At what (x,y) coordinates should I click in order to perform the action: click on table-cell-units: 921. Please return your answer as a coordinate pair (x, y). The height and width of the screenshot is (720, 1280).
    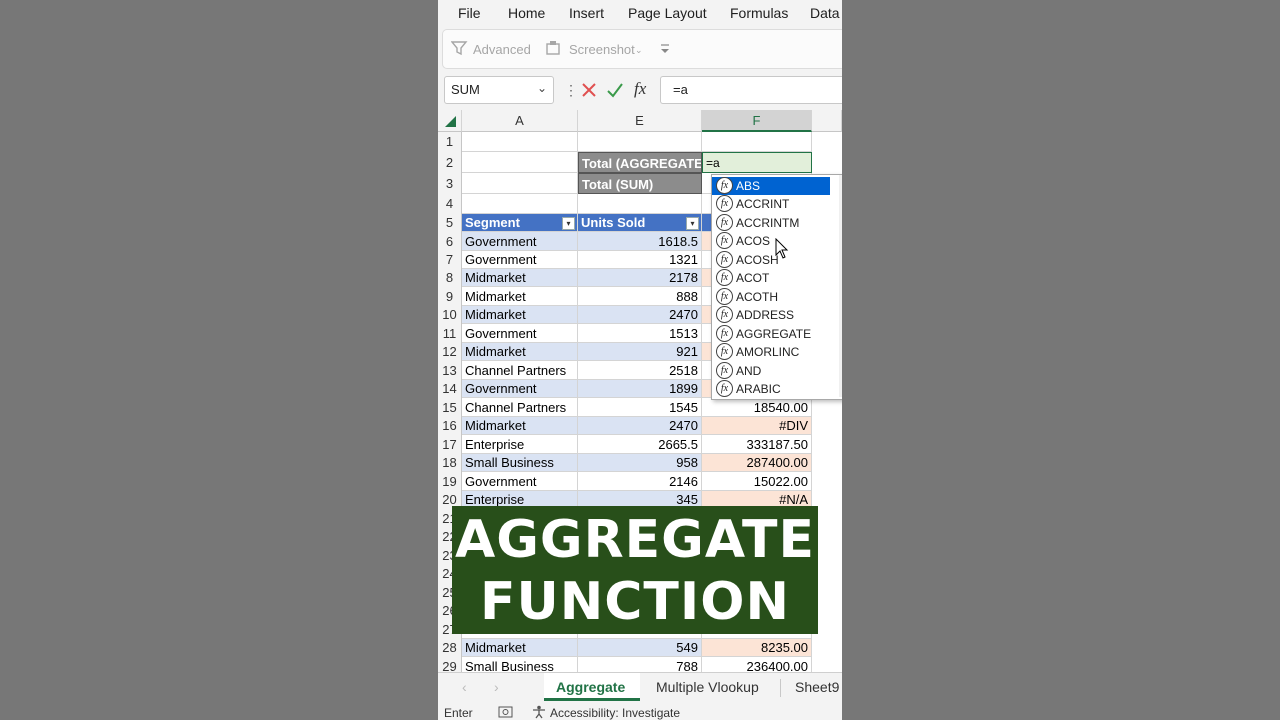
    Looking at the image, I should click on (640, 352).